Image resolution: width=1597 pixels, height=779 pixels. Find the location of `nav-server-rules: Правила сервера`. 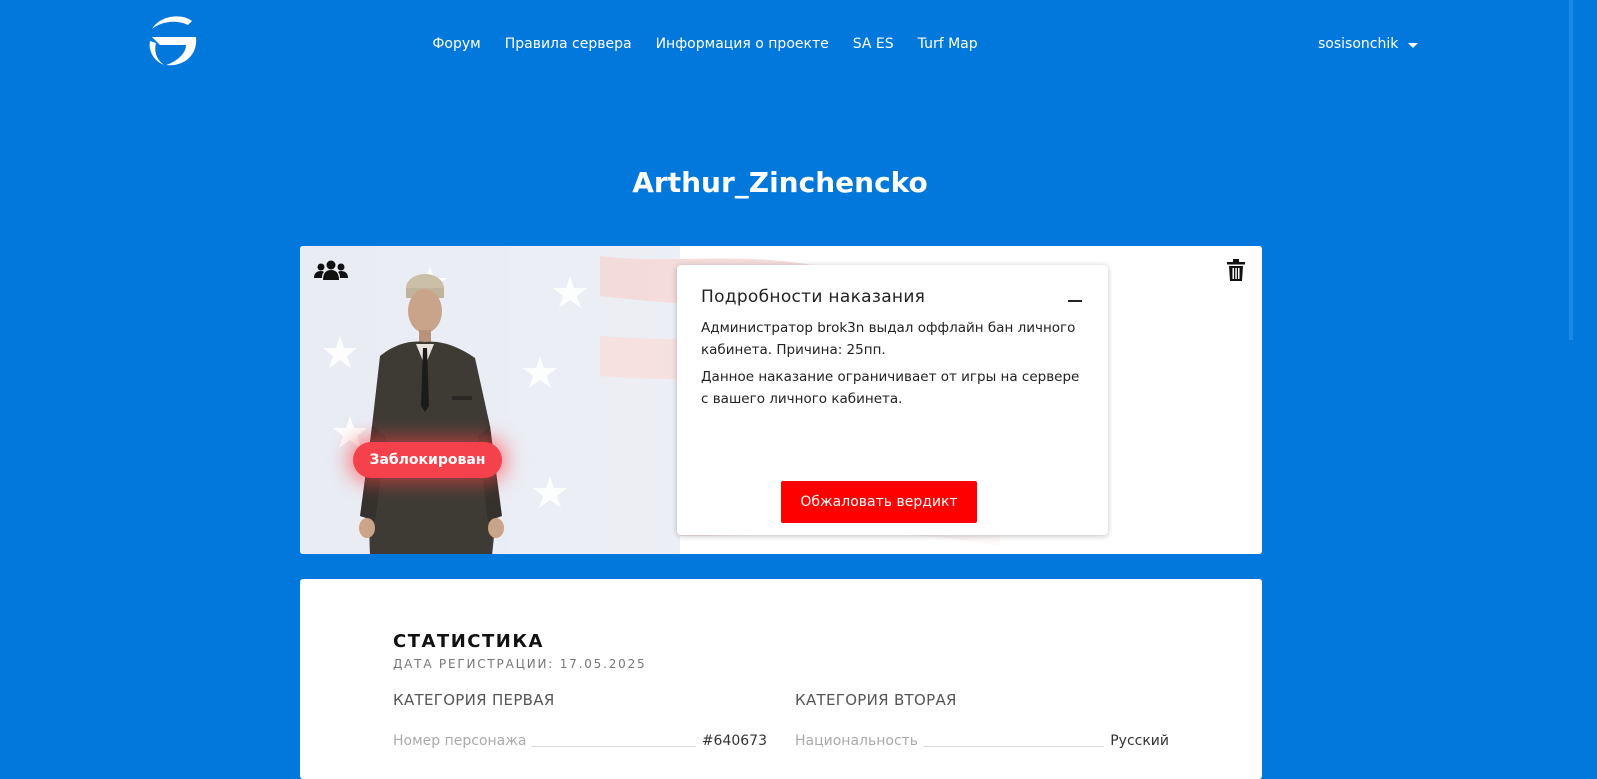

nav-server-rules: Правила сервера is located at coordinates (568, 44).